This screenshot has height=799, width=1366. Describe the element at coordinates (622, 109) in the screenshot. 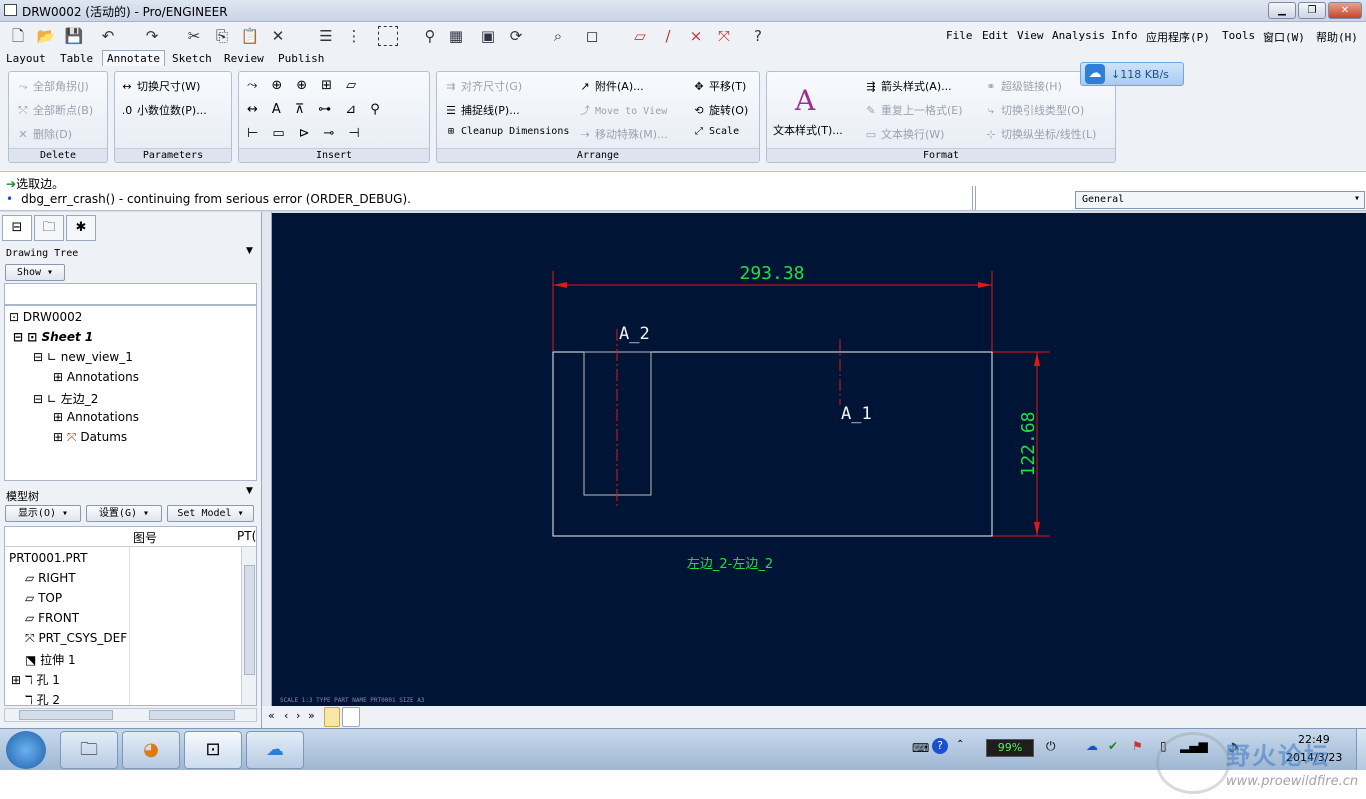

I see `move-to-view-button: ⤴ Move to View` at that location.